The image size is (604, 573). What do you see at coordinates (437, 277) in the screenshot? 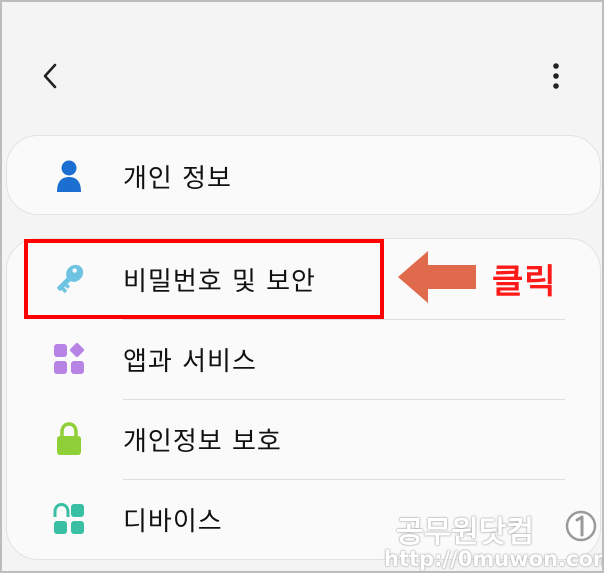
I see `left-arrow-icon` at bounding box center [437, 277].